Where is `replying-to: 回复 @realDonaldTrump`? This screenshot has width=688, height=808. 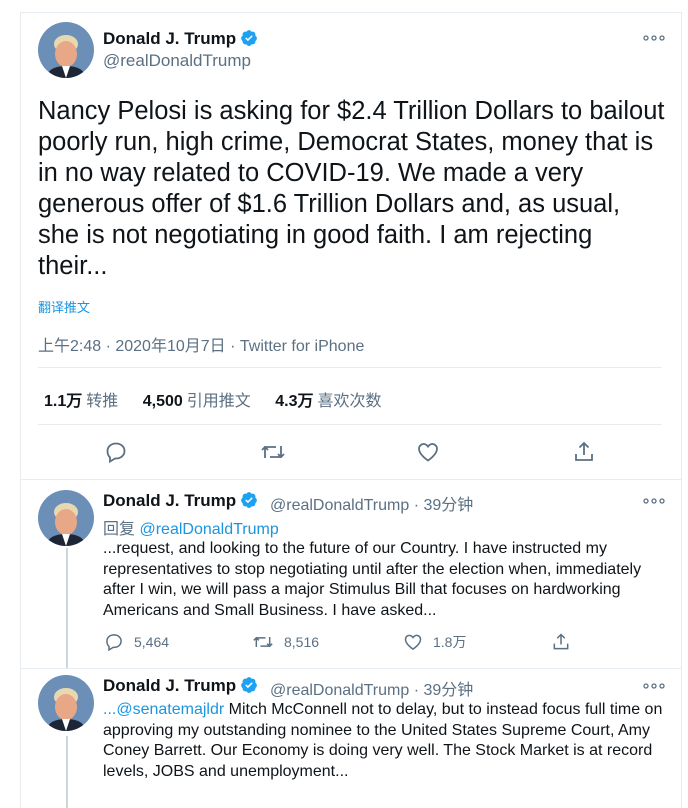
replying-to: 回复 @realDonaldTrump is located at coordinates (191, 527).